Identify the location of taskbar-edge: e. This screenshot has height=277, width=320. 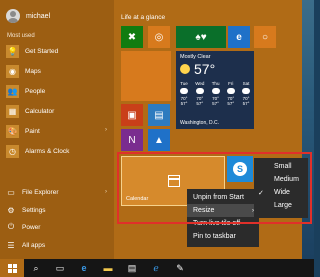
(84, 268).